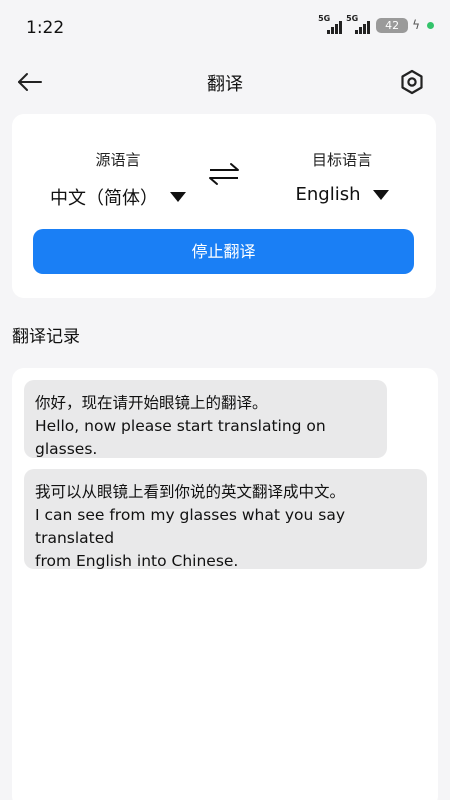 The height and width of the screenshot is (800, 450). I want to click on swap-arrows-icon, so click(224, 174).